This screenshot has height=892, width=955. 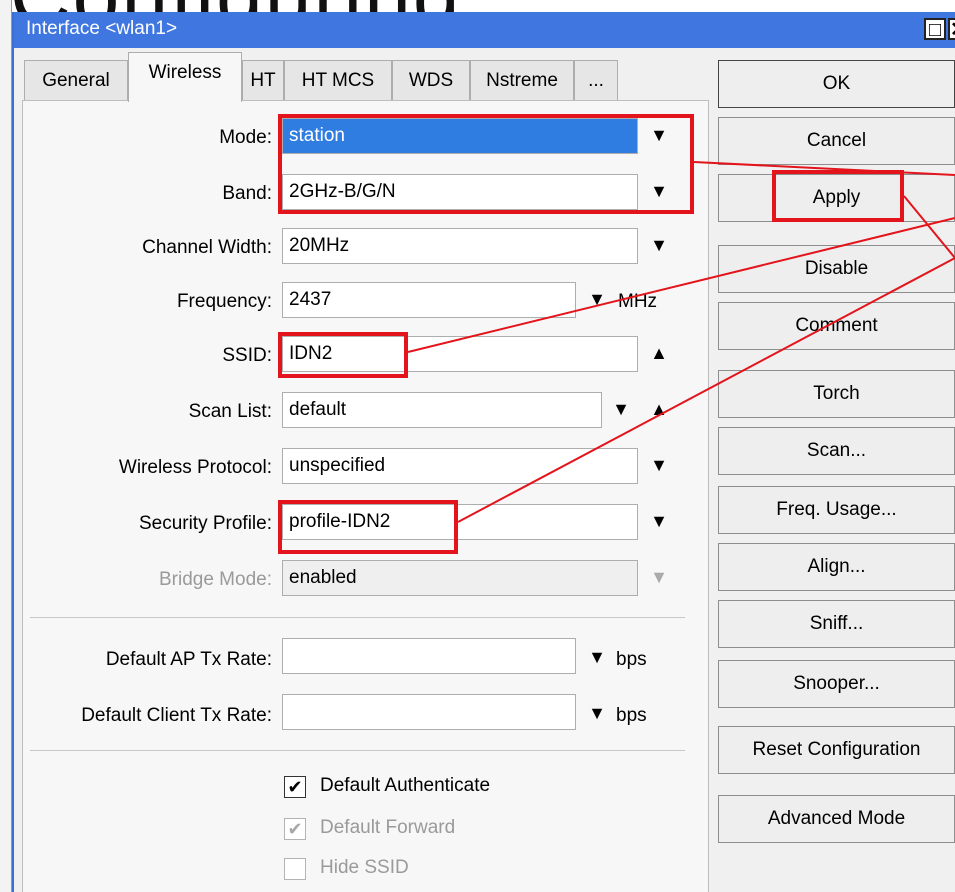 I want to click on frequency-dropdown-icon: ▼, so click(x=597, y=299).